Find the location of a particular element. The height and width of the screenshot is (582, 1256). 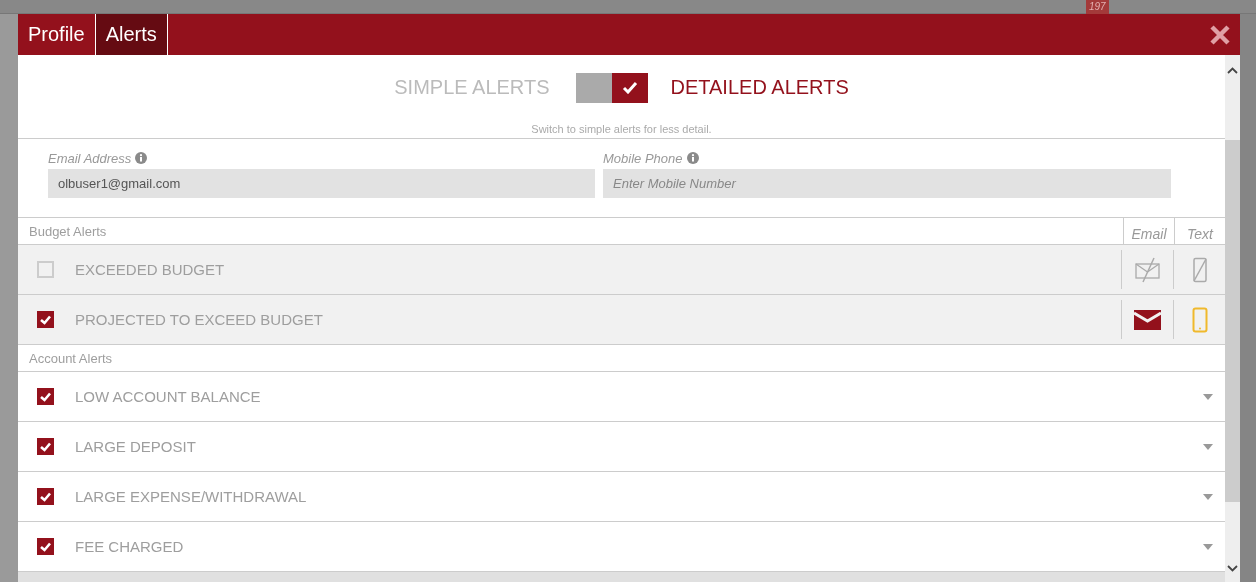

phone-field: Enter Mobile Number is located at coordinates (887, 183).